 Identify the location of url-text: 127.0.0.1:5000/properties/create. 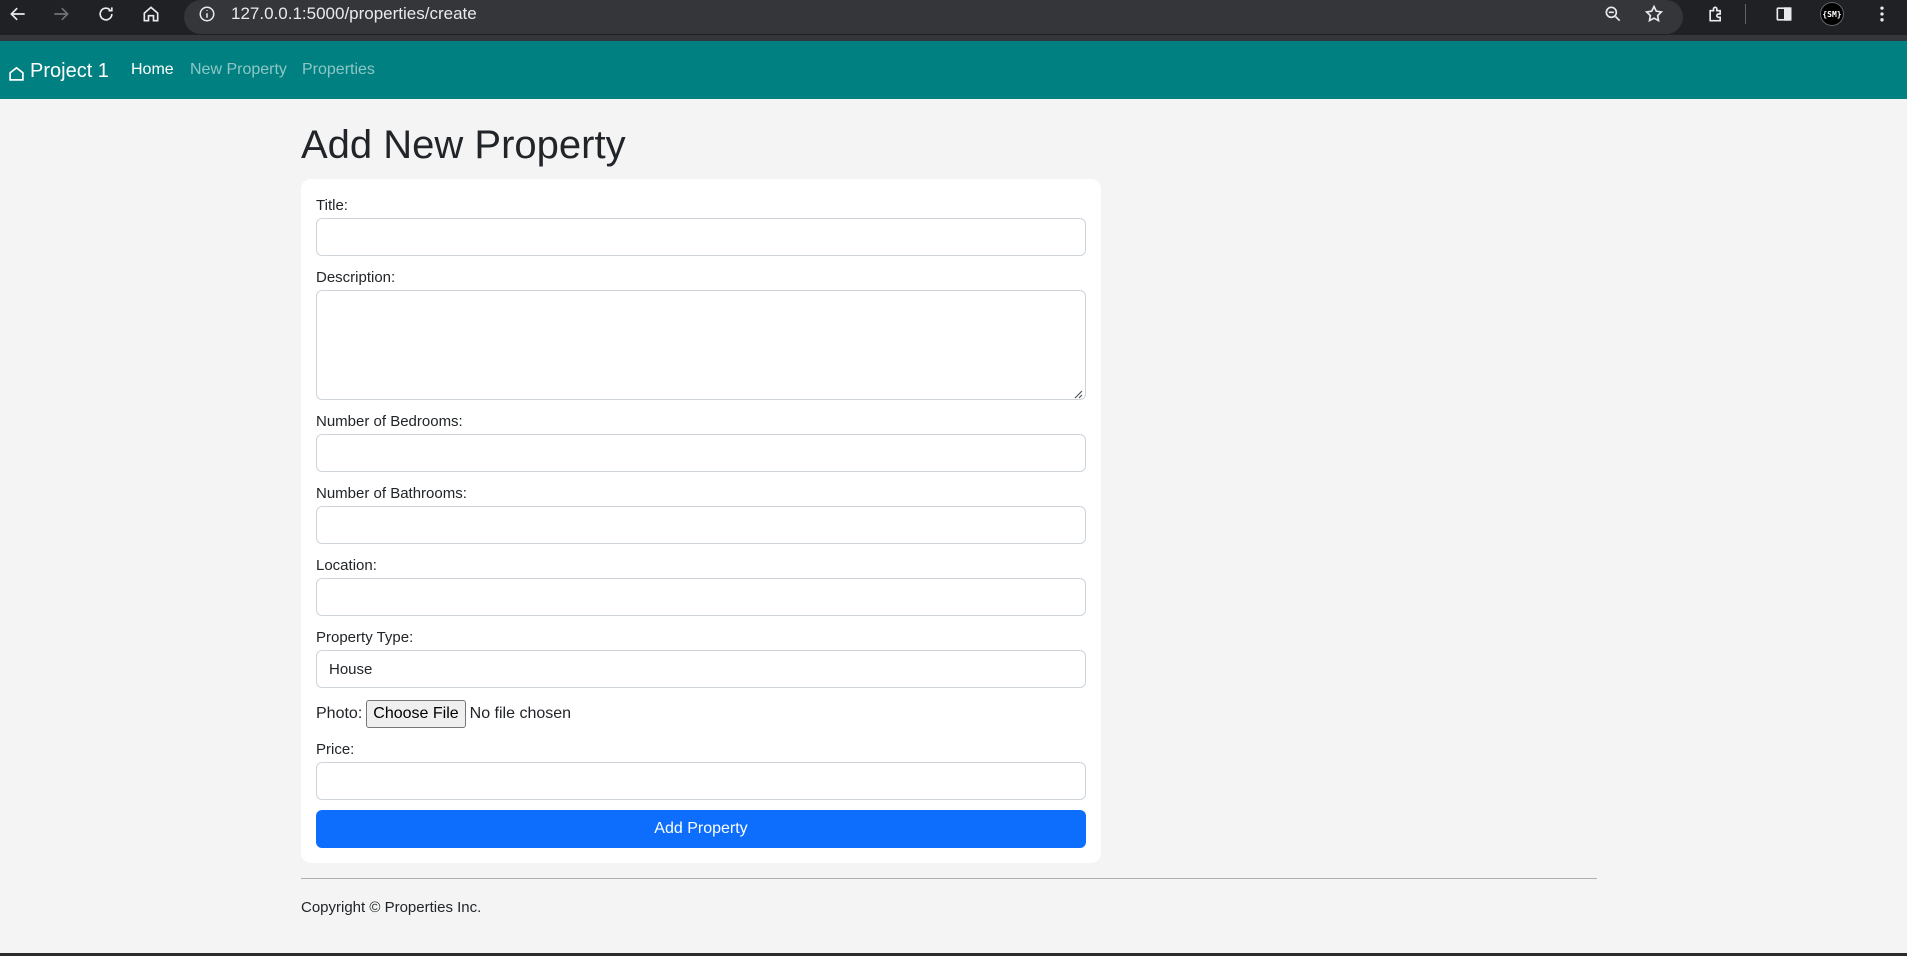
(354, 14).